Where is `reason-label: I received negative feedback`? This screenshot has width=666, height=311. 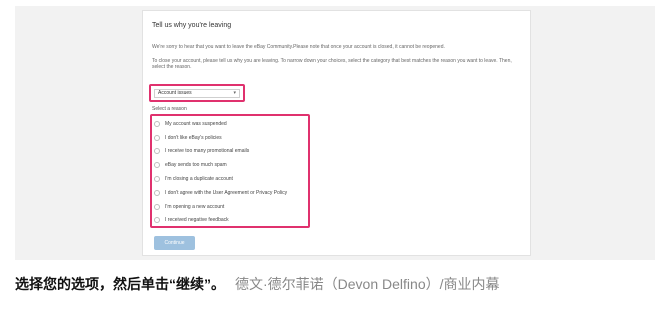
reason-label: I received negative feedback is located at coordinates (197, 220).